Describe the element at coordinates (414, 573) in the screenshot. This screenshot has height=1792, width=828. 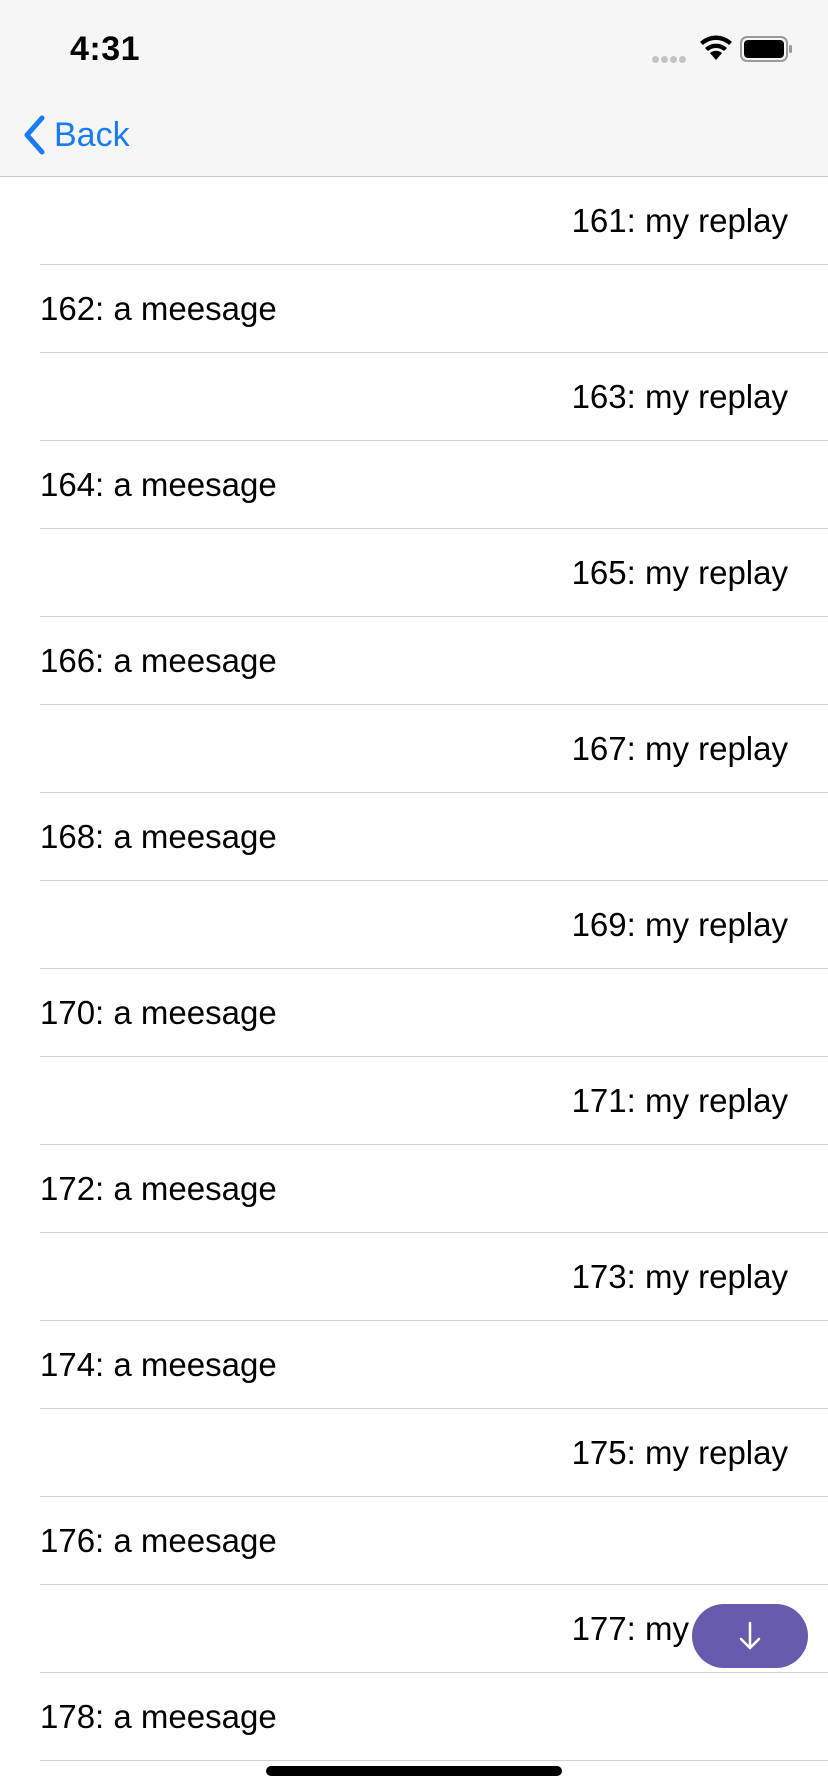
I see `message-row: 165: my replay` at that location.